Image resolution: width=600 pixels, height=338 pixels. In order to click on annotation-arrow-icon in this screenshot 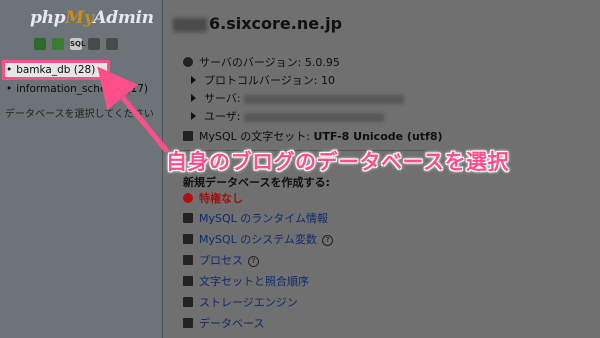, I will do `click(133, 109)`.